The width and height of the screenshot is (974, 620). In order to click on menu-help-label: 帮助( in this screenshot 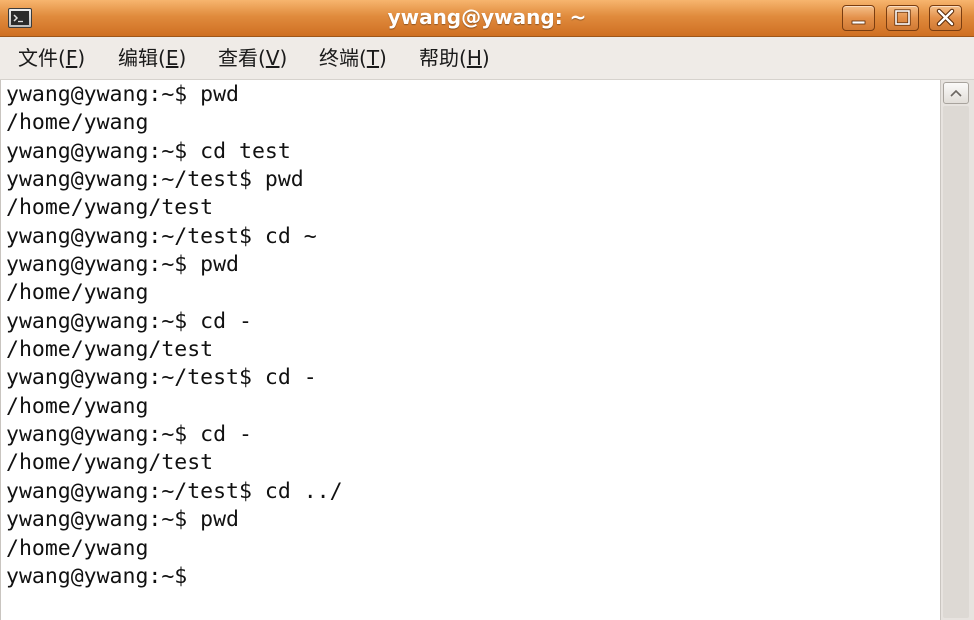, I will do `click(443, 58)`.